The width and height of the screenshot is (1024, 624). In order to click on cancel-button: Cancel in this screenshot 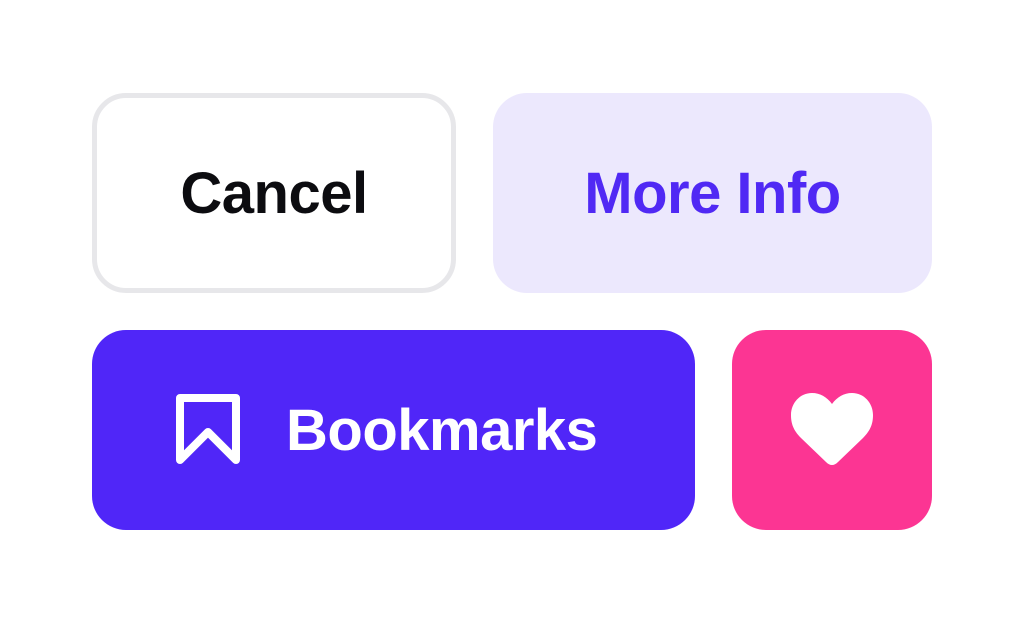, I will do `click(274, 193)`.